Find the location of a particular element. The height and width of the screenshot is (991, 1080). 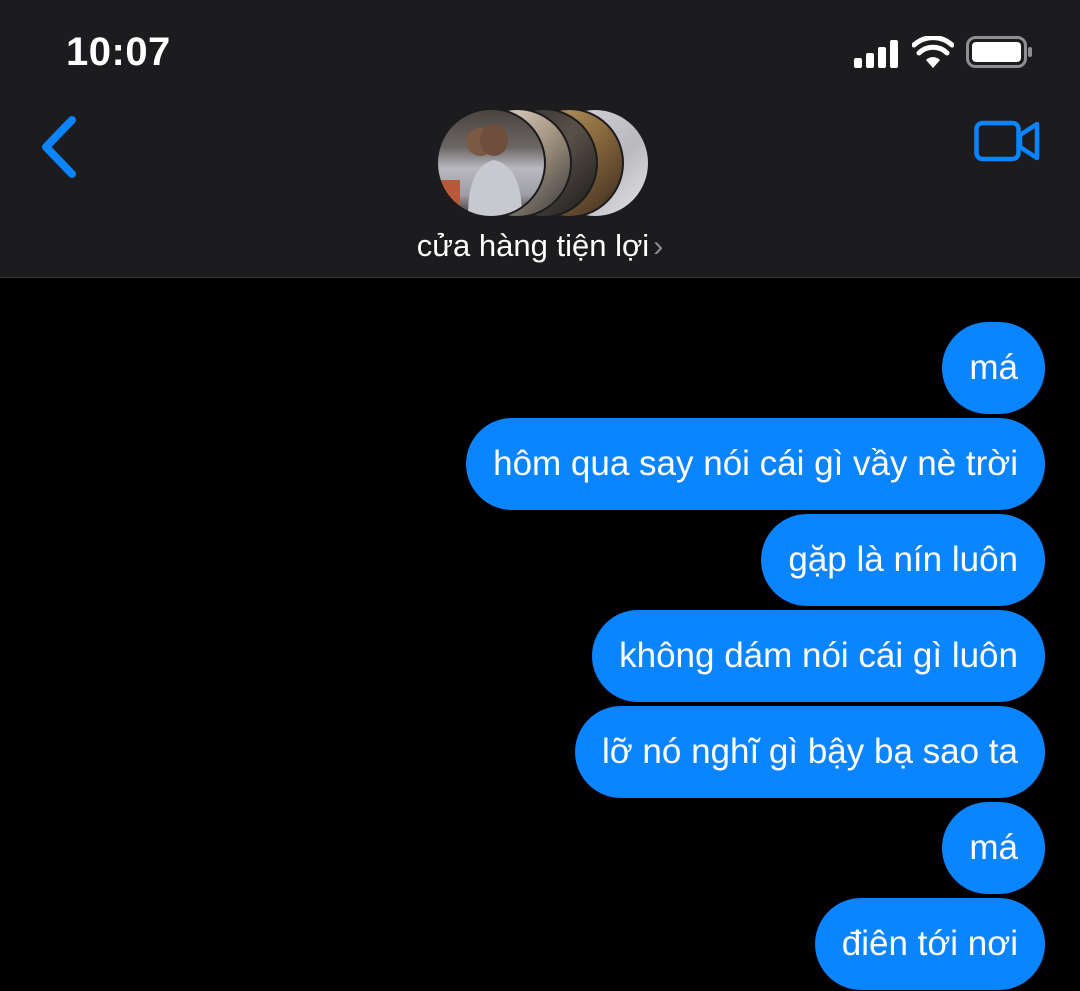

conversation-name-label: cửa hàng tiện lợi is located at coordinates (533, 245).